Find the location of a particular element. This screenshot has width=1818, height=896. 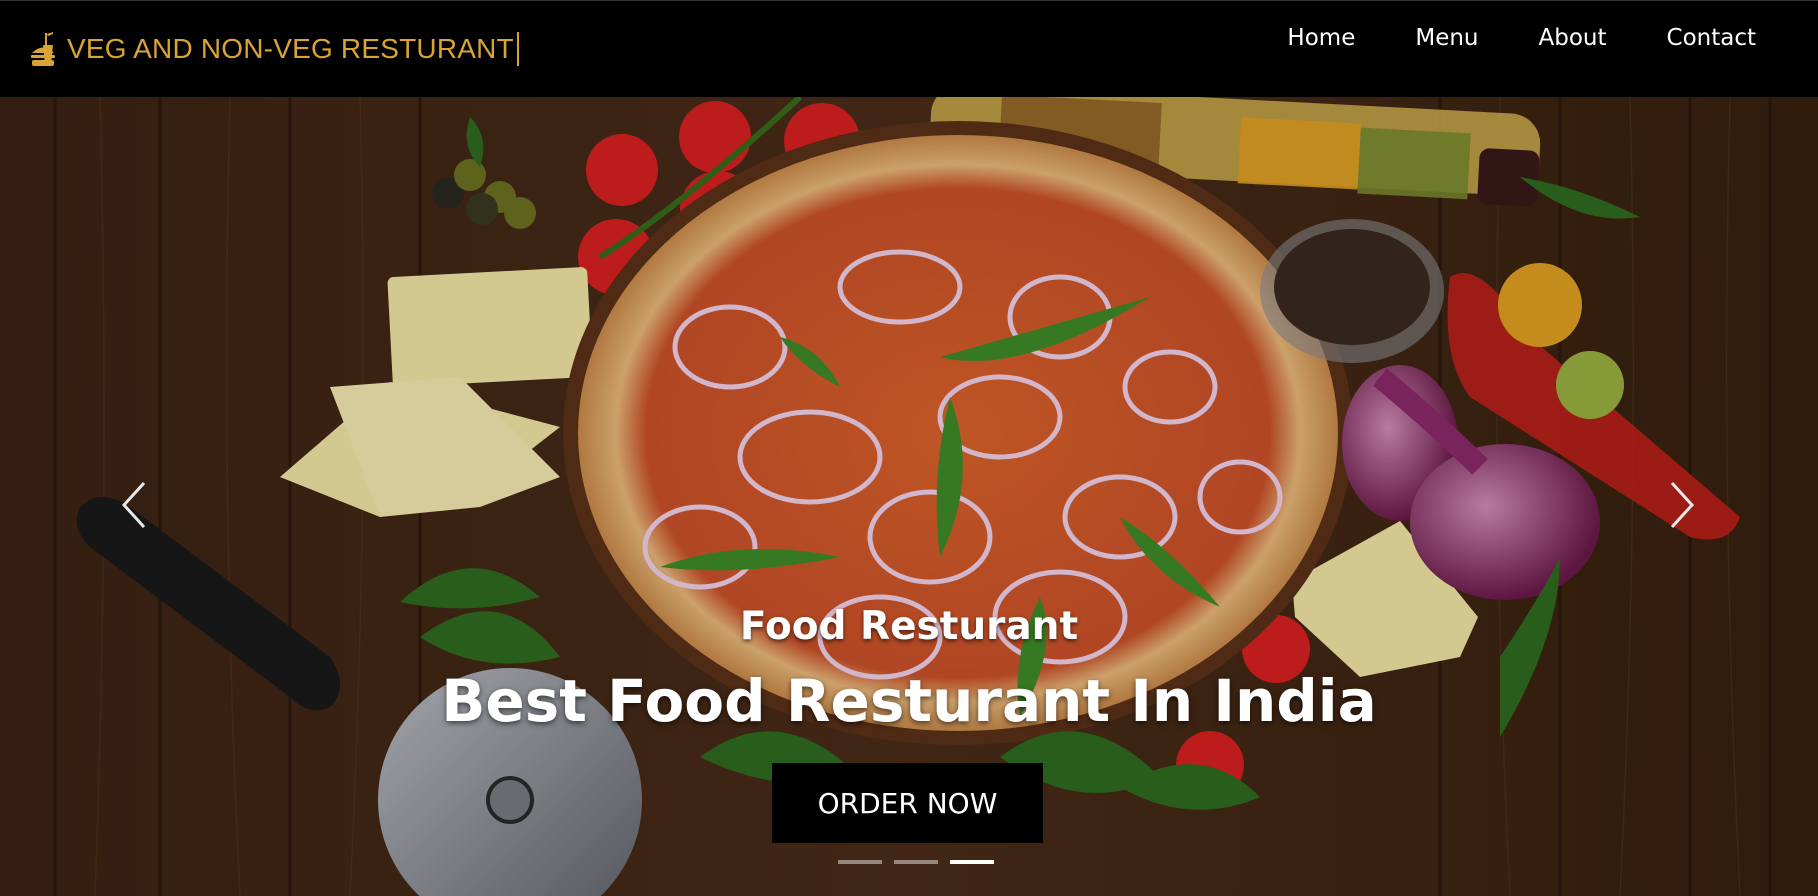

carousel-next-button is located at coordinates (1682, 505).